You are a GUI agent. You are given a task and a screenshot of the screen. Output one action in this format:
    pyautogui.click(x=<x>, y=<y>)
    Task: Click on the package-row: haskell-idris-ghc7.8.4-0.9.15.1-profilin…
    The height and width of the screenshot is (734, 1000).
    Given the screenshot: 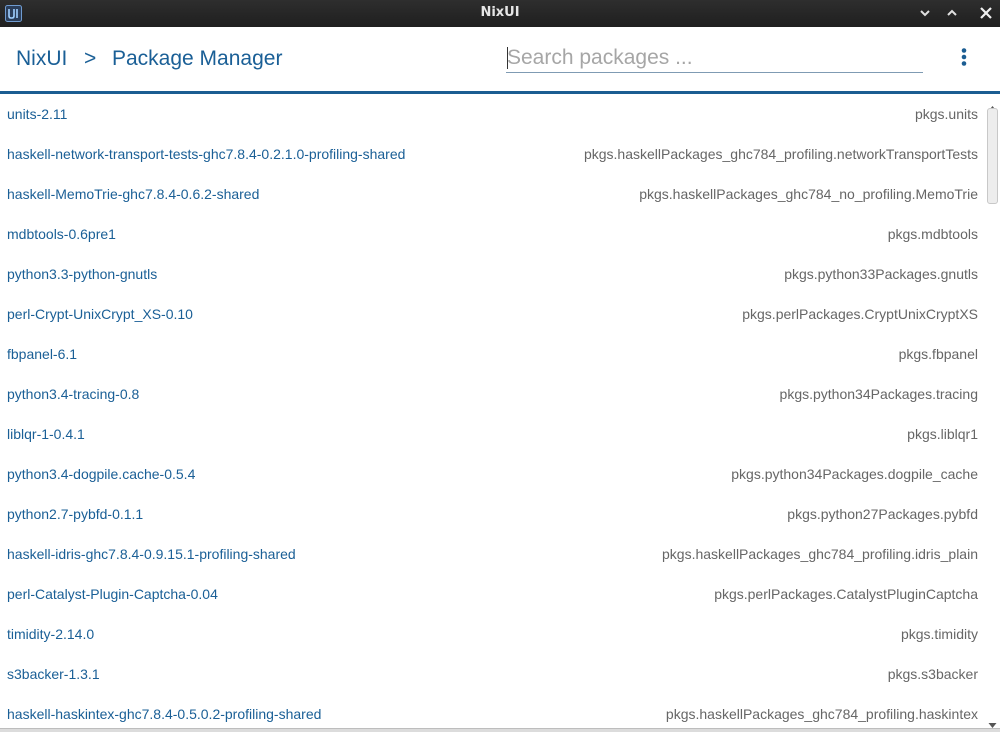 What is the action you would take?
    pyautogui.click(x=492, y=554)
    